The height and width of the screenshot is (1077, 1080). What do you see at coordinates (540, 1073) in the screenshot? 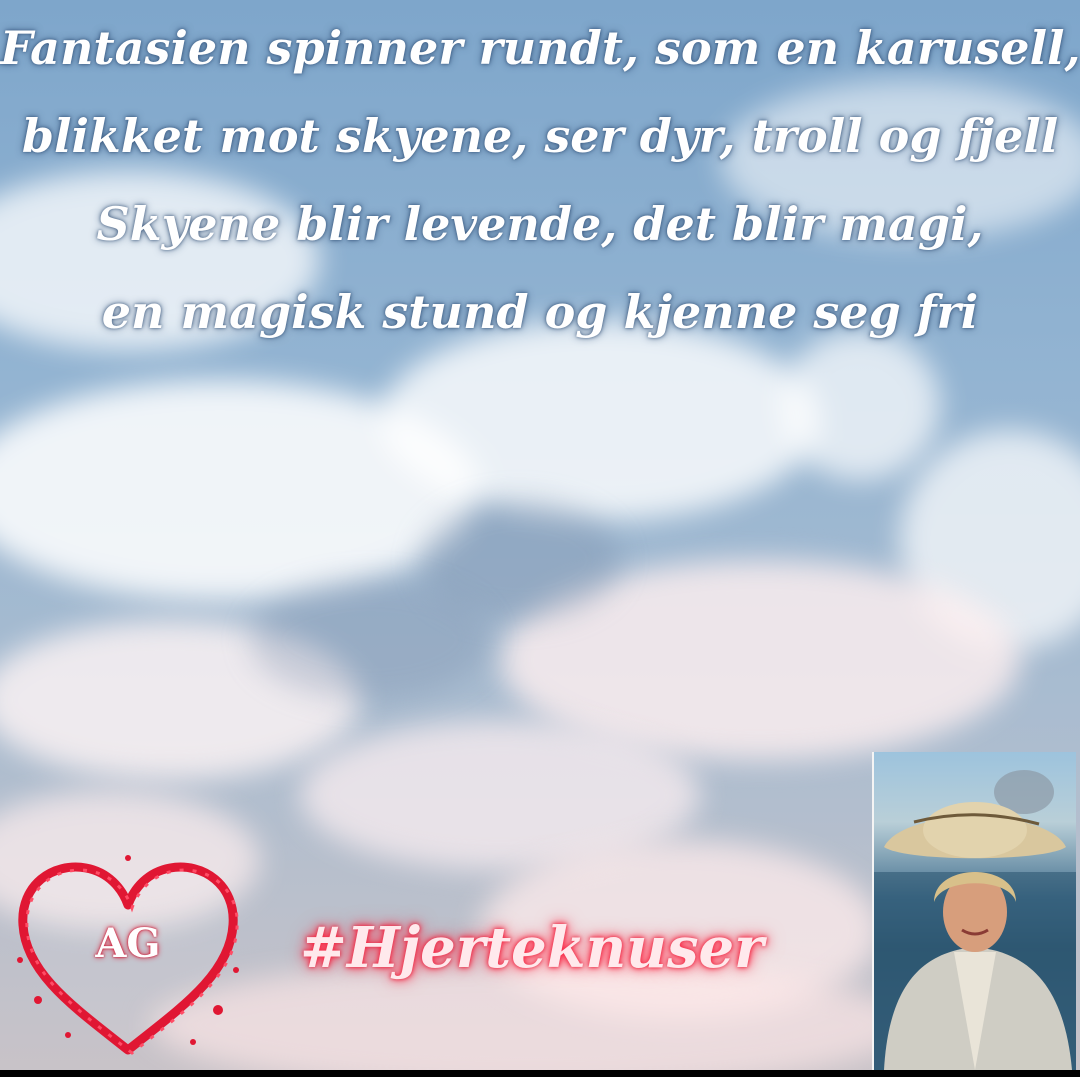
I see `bottom-bar` at bounding box center [540, 1073].